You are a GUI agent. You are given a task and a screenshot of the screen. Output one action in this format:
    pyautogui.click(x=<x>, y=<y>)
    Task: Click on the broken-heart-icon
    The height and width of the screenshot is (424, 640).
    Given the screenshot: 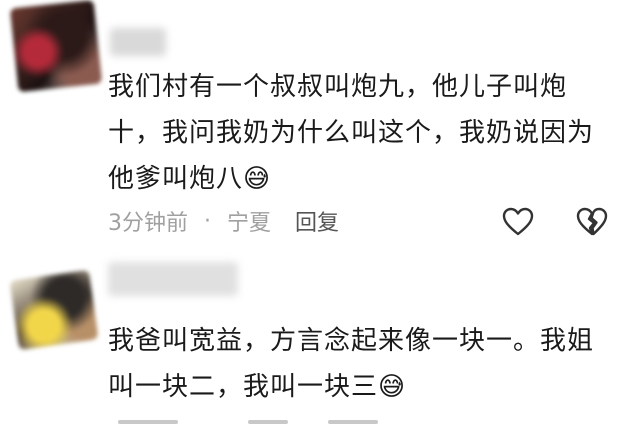 What is the action you would take?
    pyautogui.click(x=592, y=221)
    